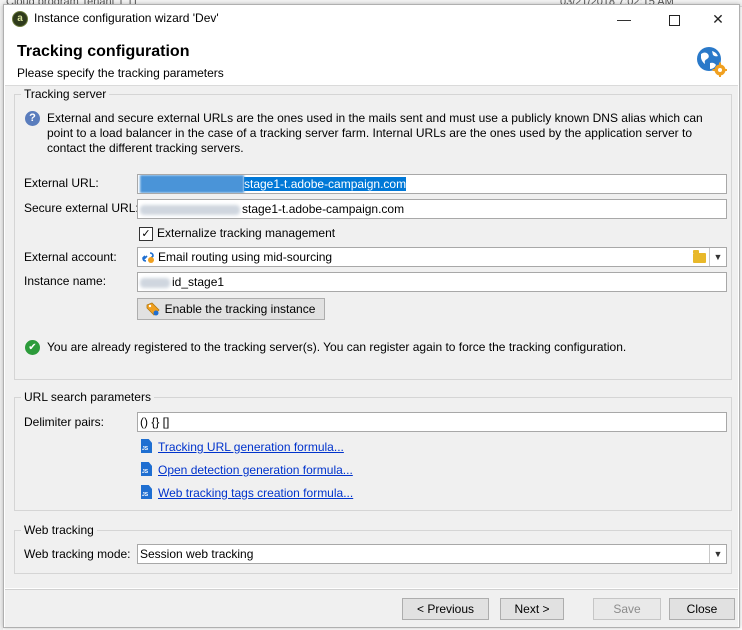  I want to click on enable-tracking-label: Enable the tracking instance, so click(240, 309).